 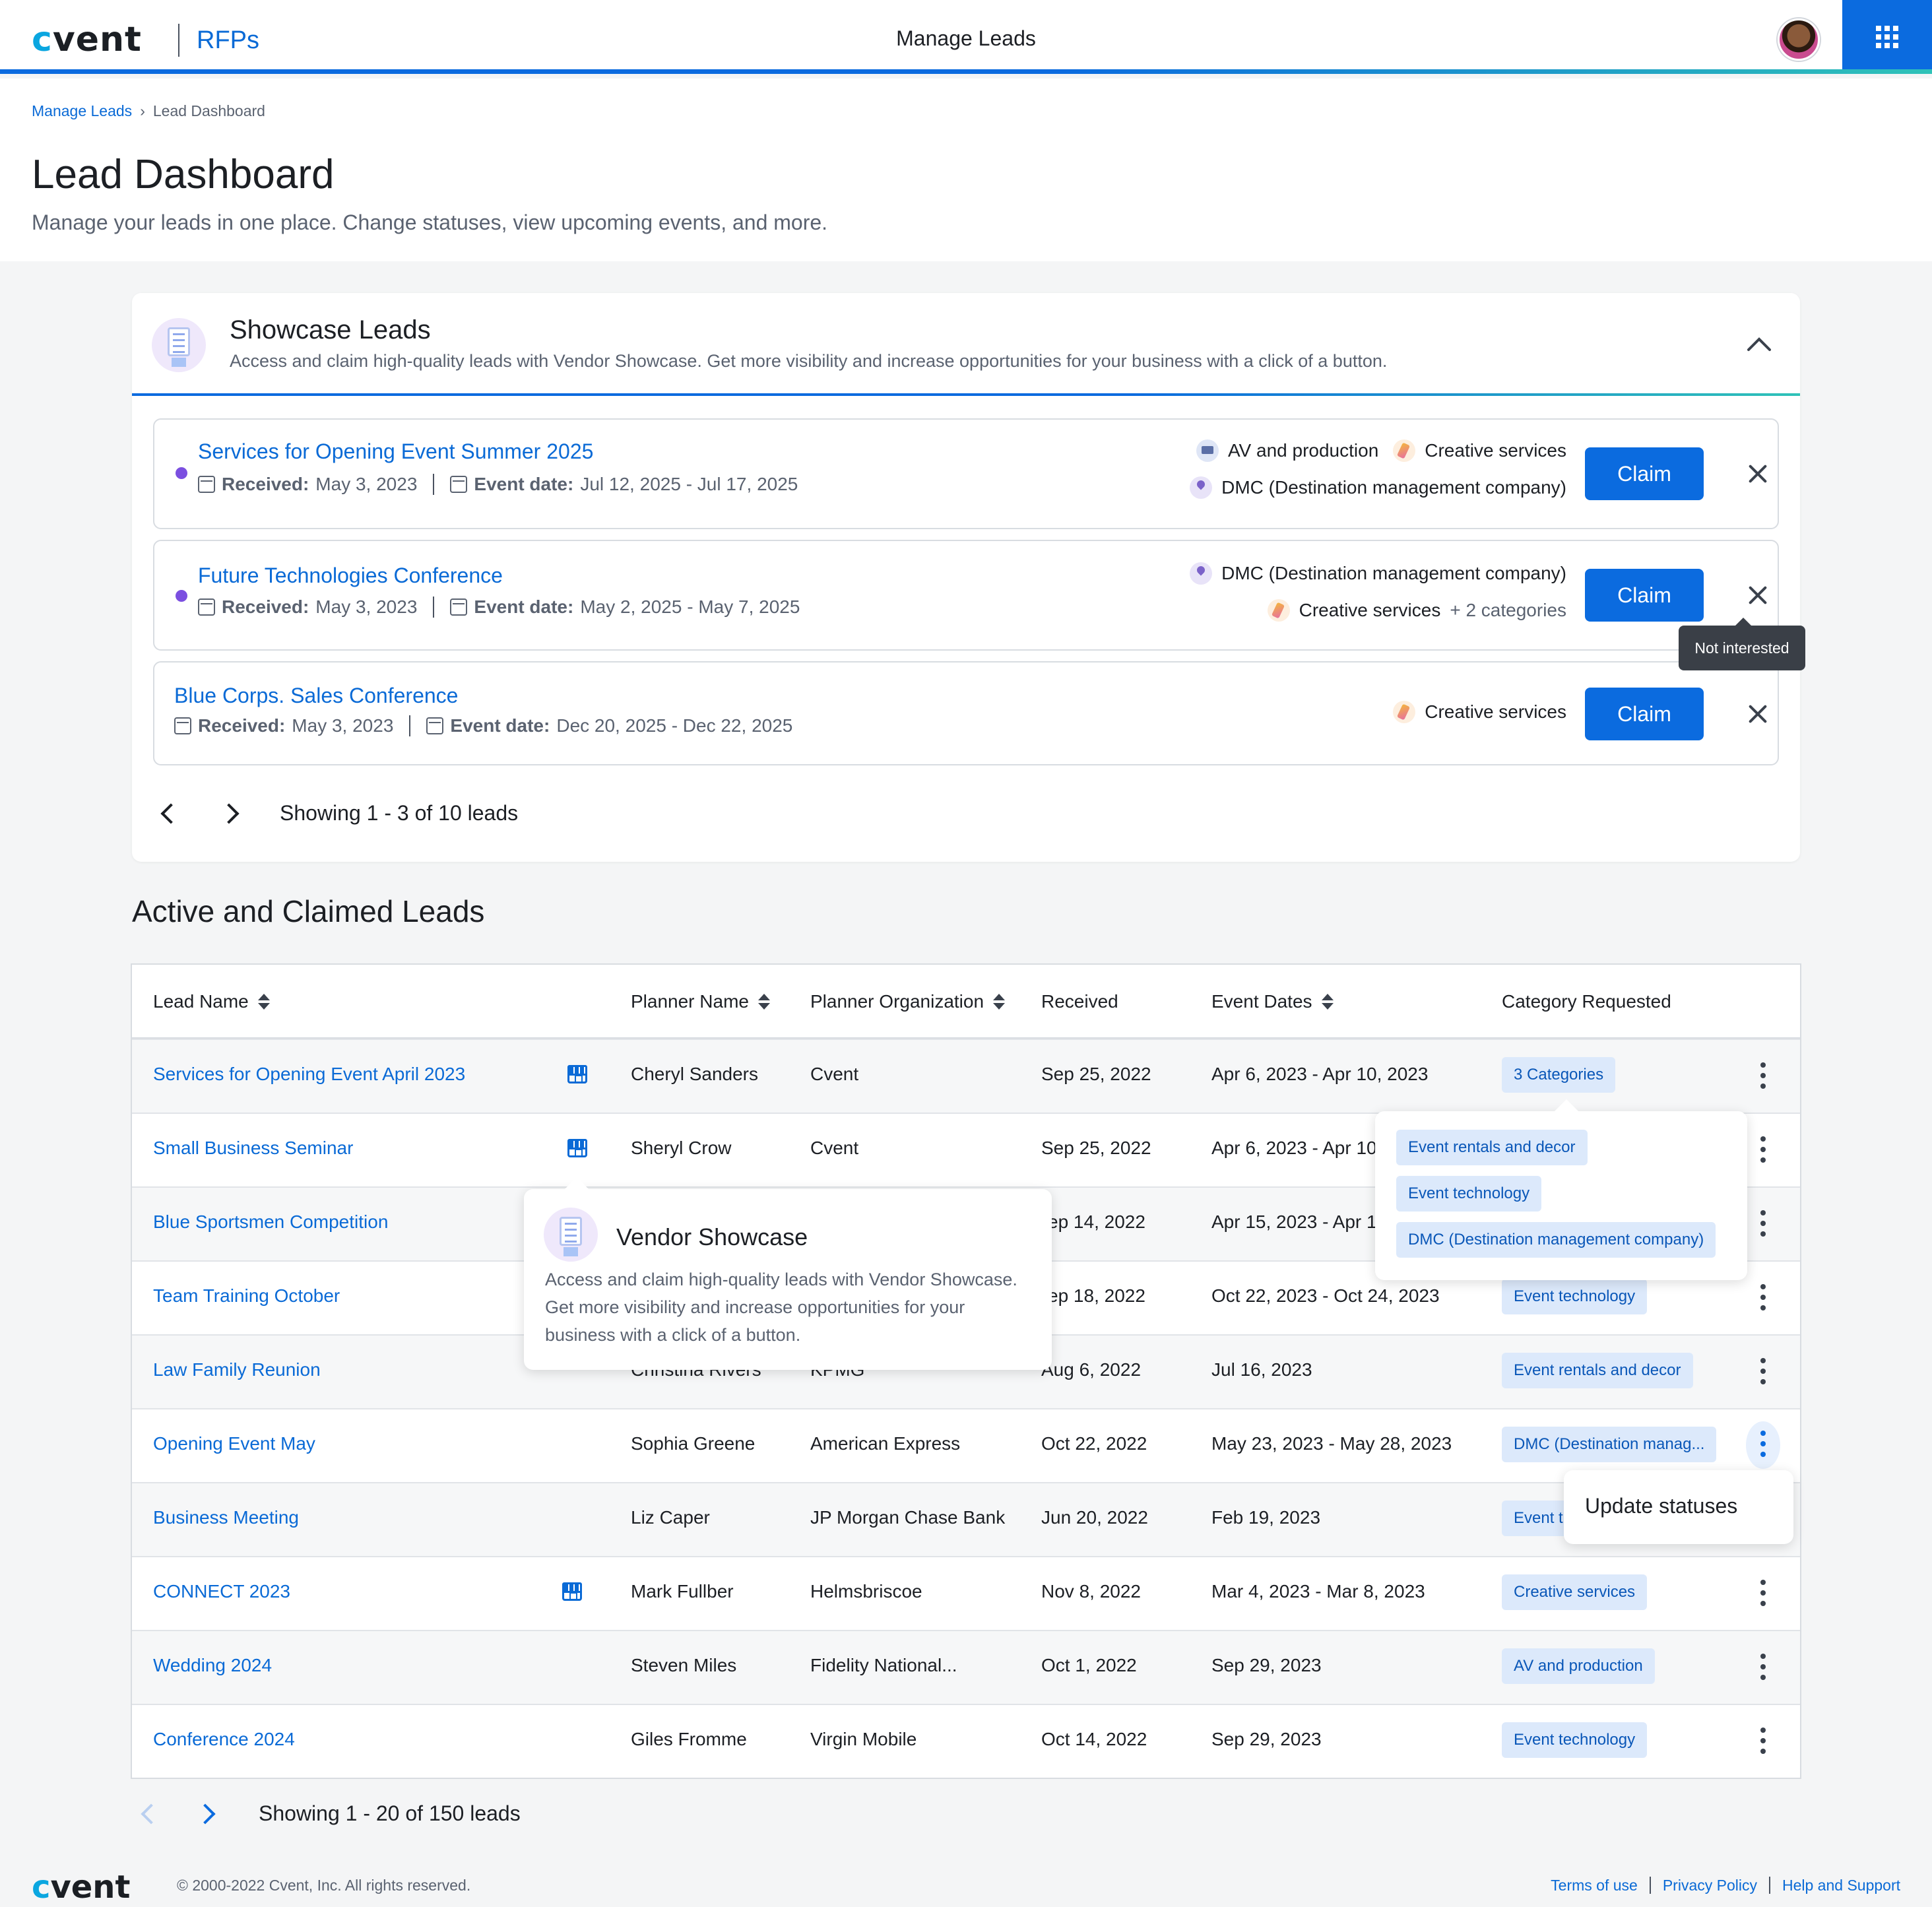 I want to click on terms-of-use-link: Terms of use, so click(x=1594, y=1885).